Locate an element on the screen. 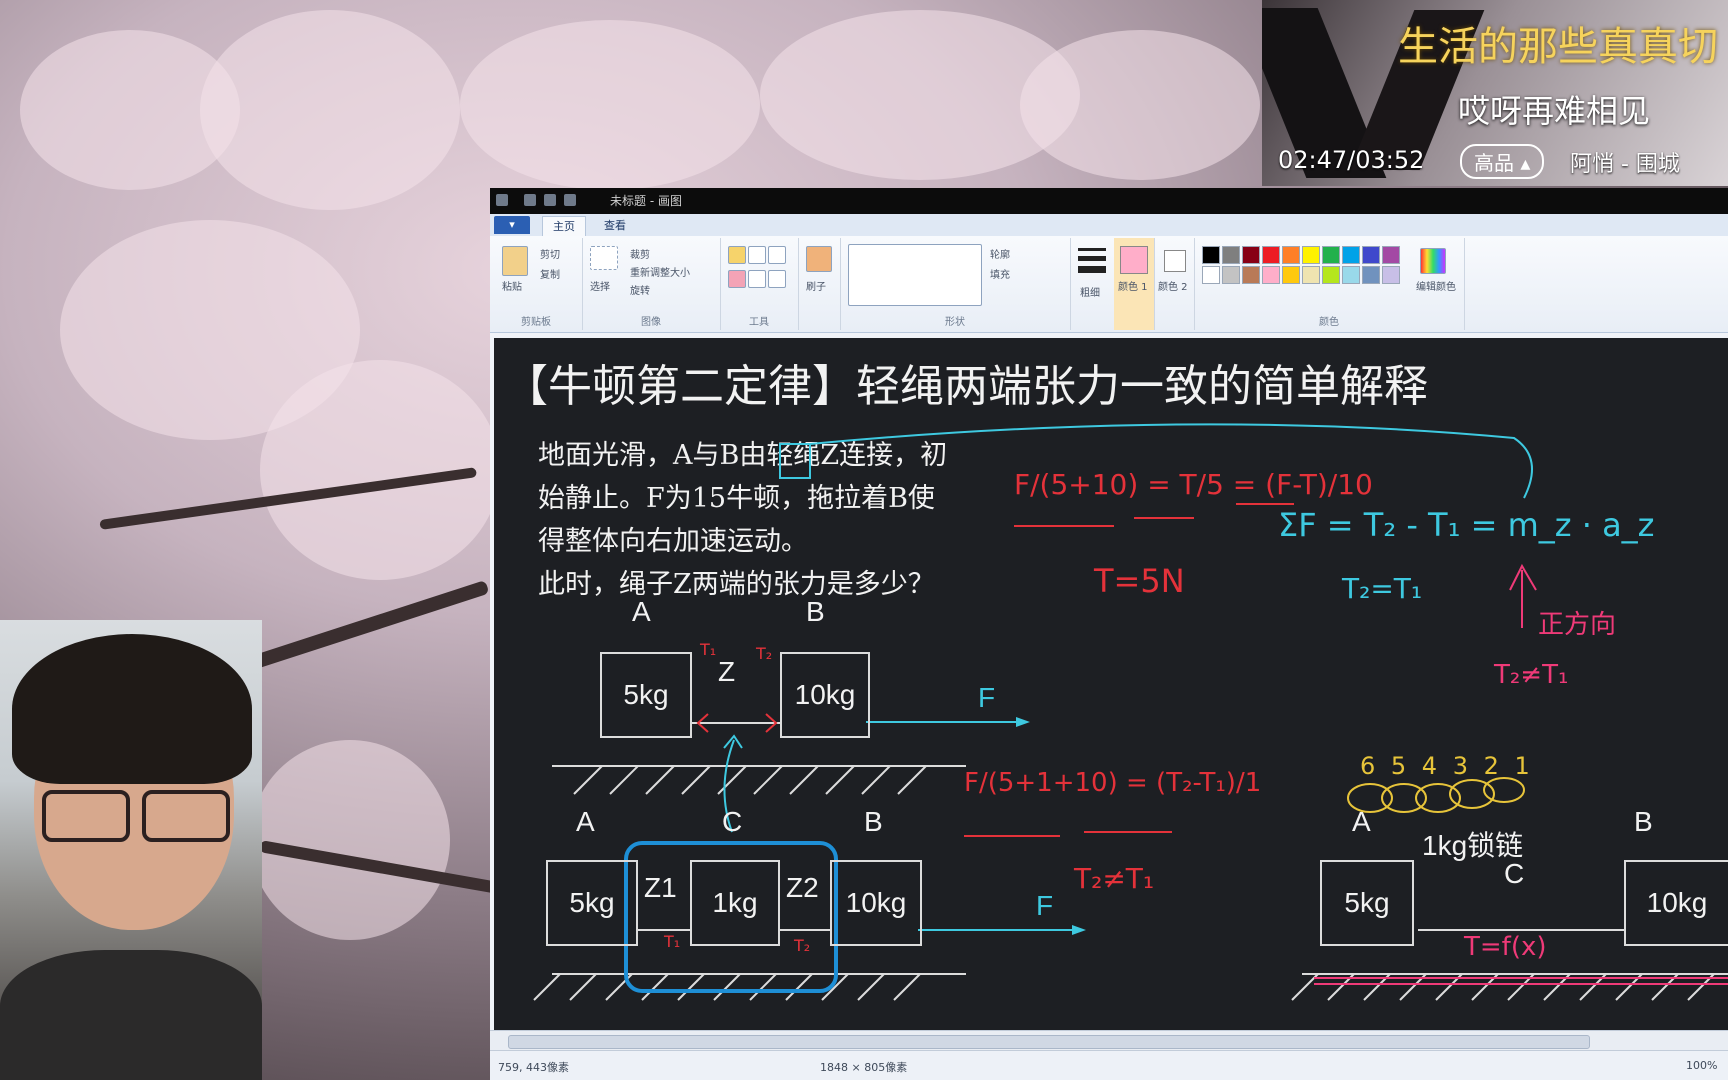  group-tools: 工具 is located at coordinates (759, 284).